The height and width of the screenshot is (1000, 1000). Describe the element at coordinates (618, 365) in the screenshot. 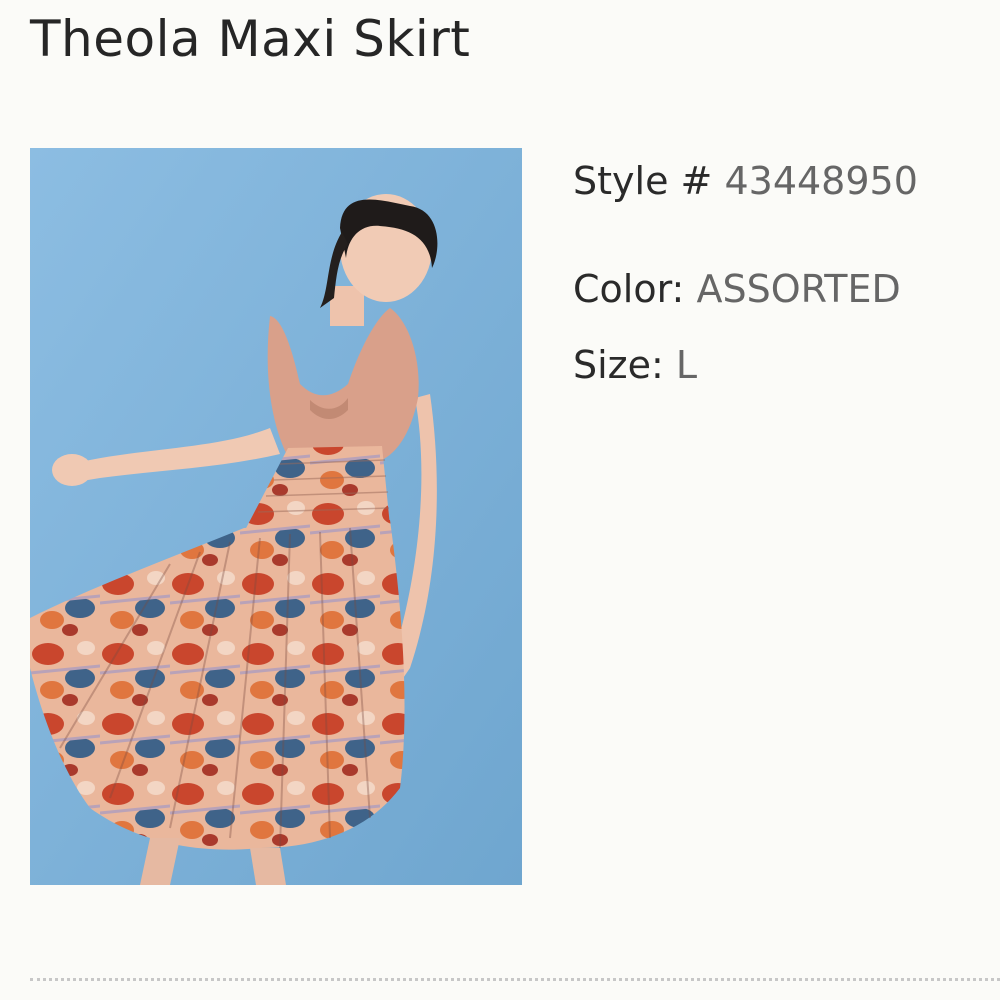

I see `size-label: Size:` at that location.